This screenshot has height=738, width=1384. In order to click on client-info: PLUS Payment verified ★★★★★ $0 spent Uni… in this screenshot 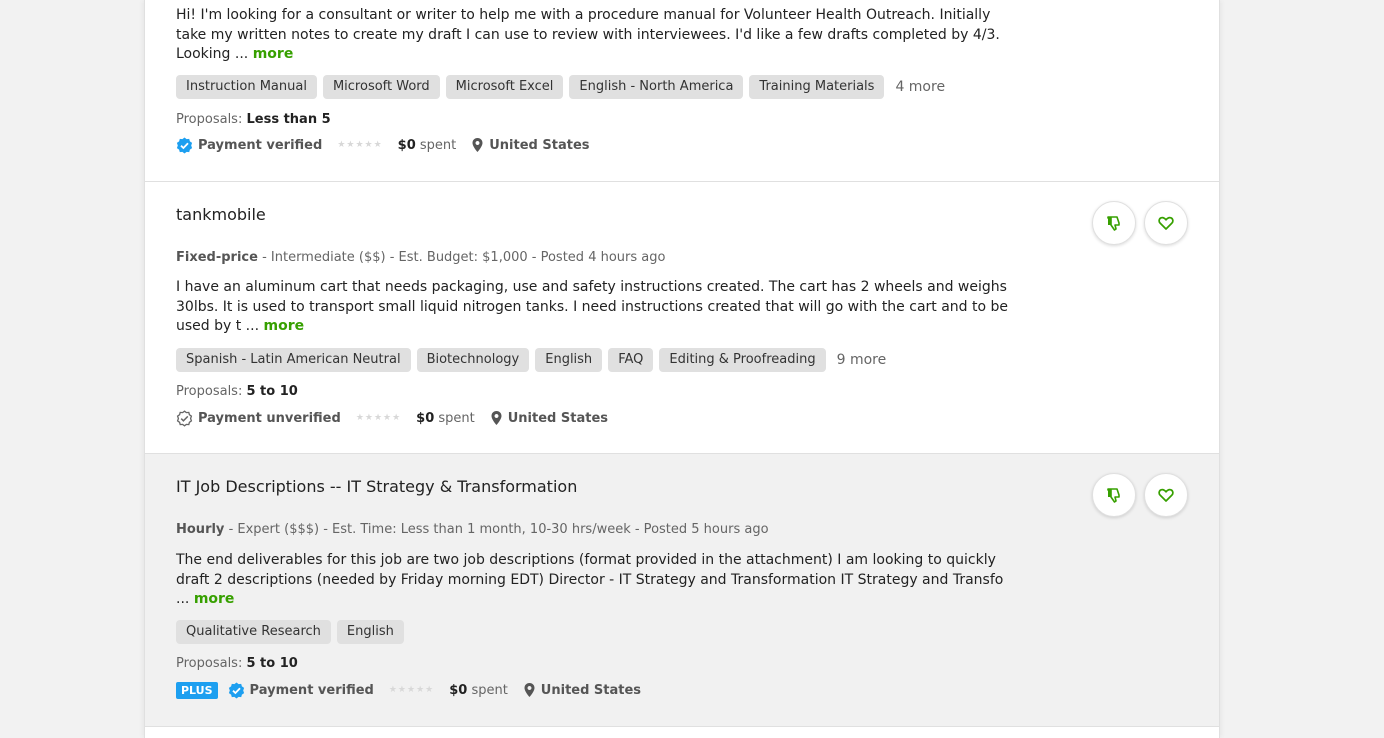, I will do `click(408, 690)`.